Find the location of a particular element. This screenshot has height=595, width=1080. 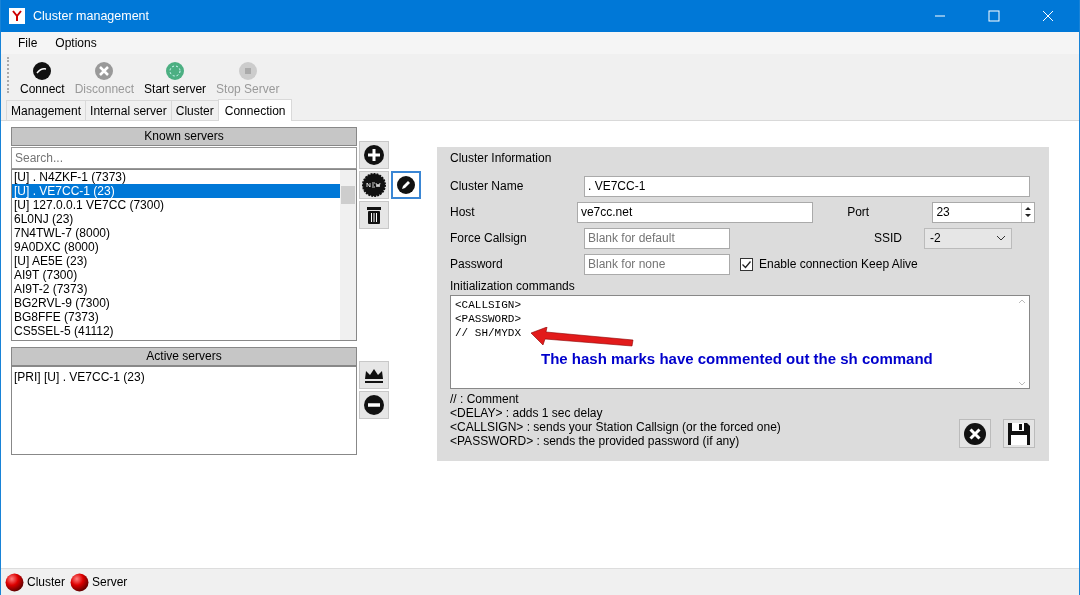

globe-icon is located at coordinates (175, 71).